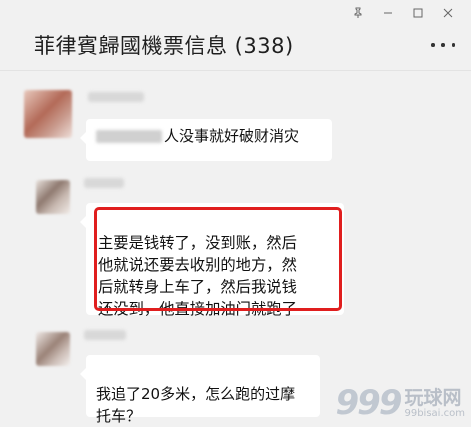  I want to click on redacted-text, so click(129, 136).